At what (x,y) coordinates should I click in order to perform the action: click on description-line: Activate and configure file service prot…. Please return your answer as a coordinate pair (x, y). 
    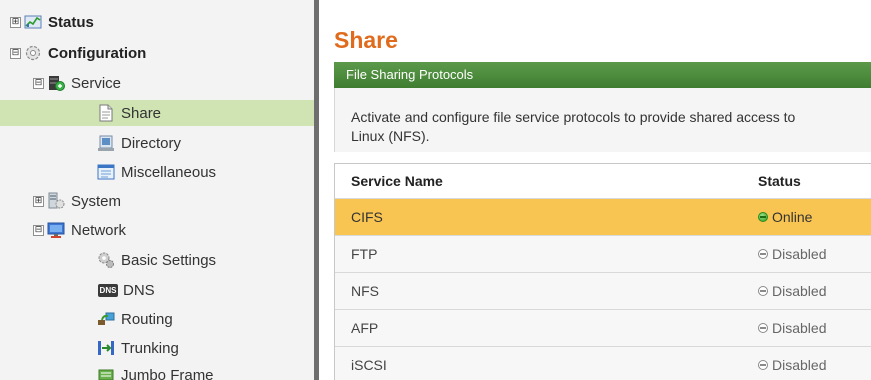
    Looking at the image, I should click on (573, 117).